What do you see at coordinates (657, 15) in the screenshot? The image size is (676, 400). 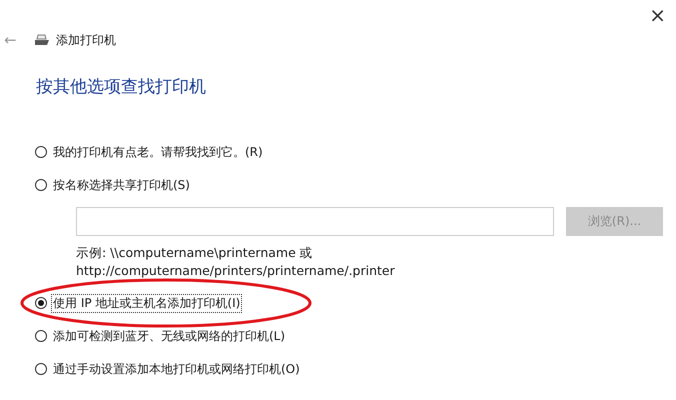 I see `close-button: ×` at bounding box center [657, 15].